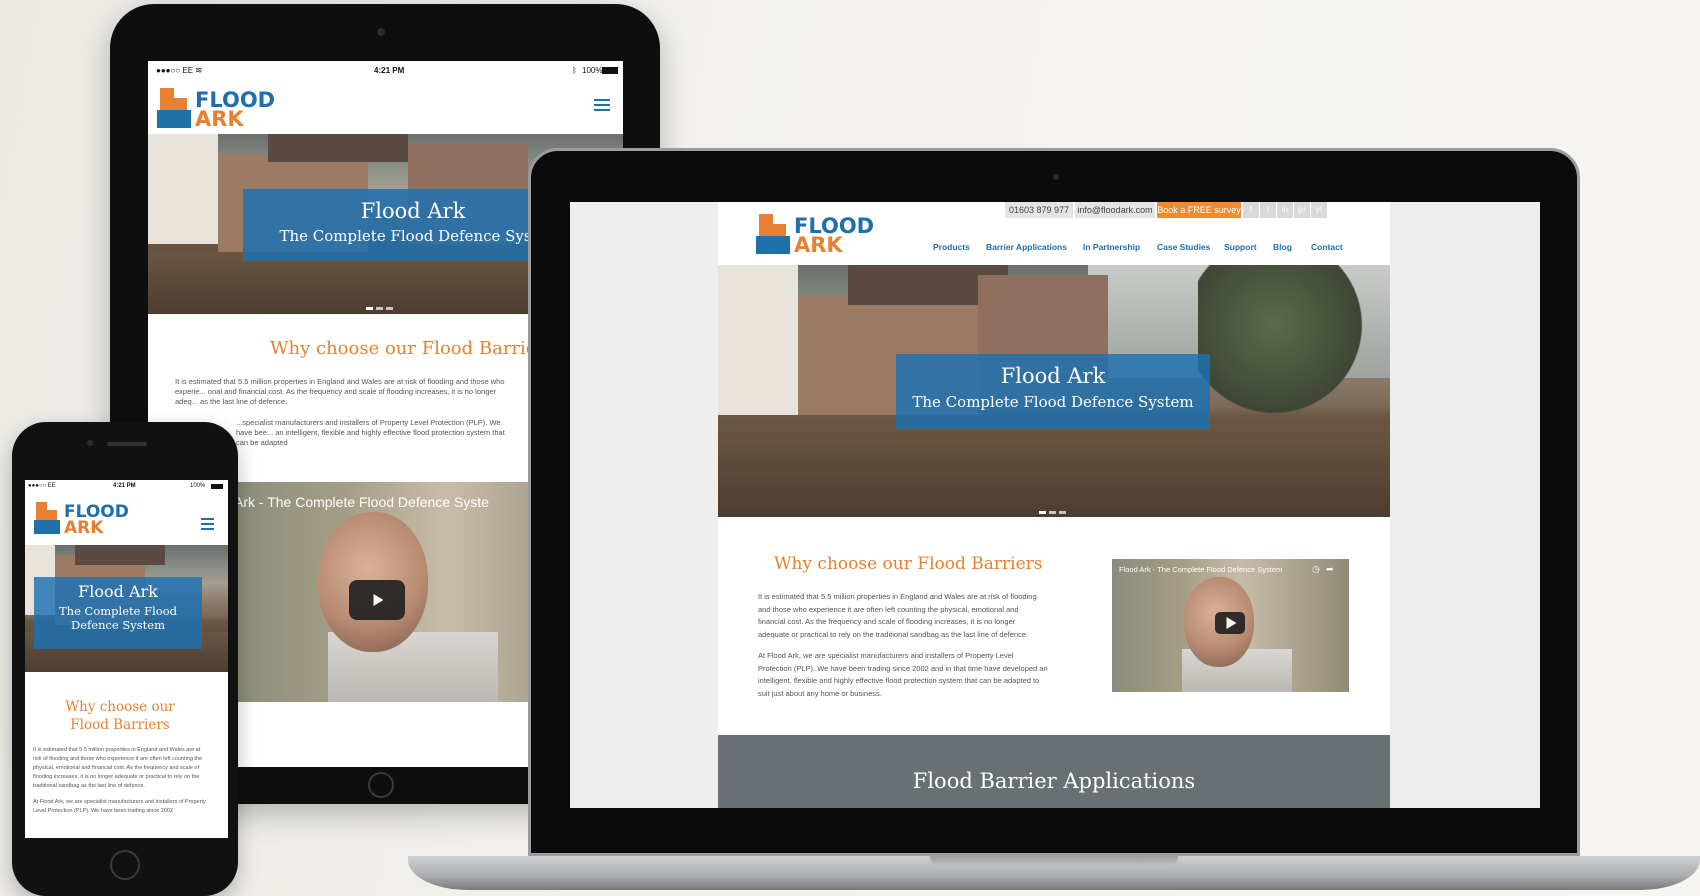 The image size is (1700, 896). I want to click on tablet-why-heading: Why choose our Flood Barrie, so click(403, 348).